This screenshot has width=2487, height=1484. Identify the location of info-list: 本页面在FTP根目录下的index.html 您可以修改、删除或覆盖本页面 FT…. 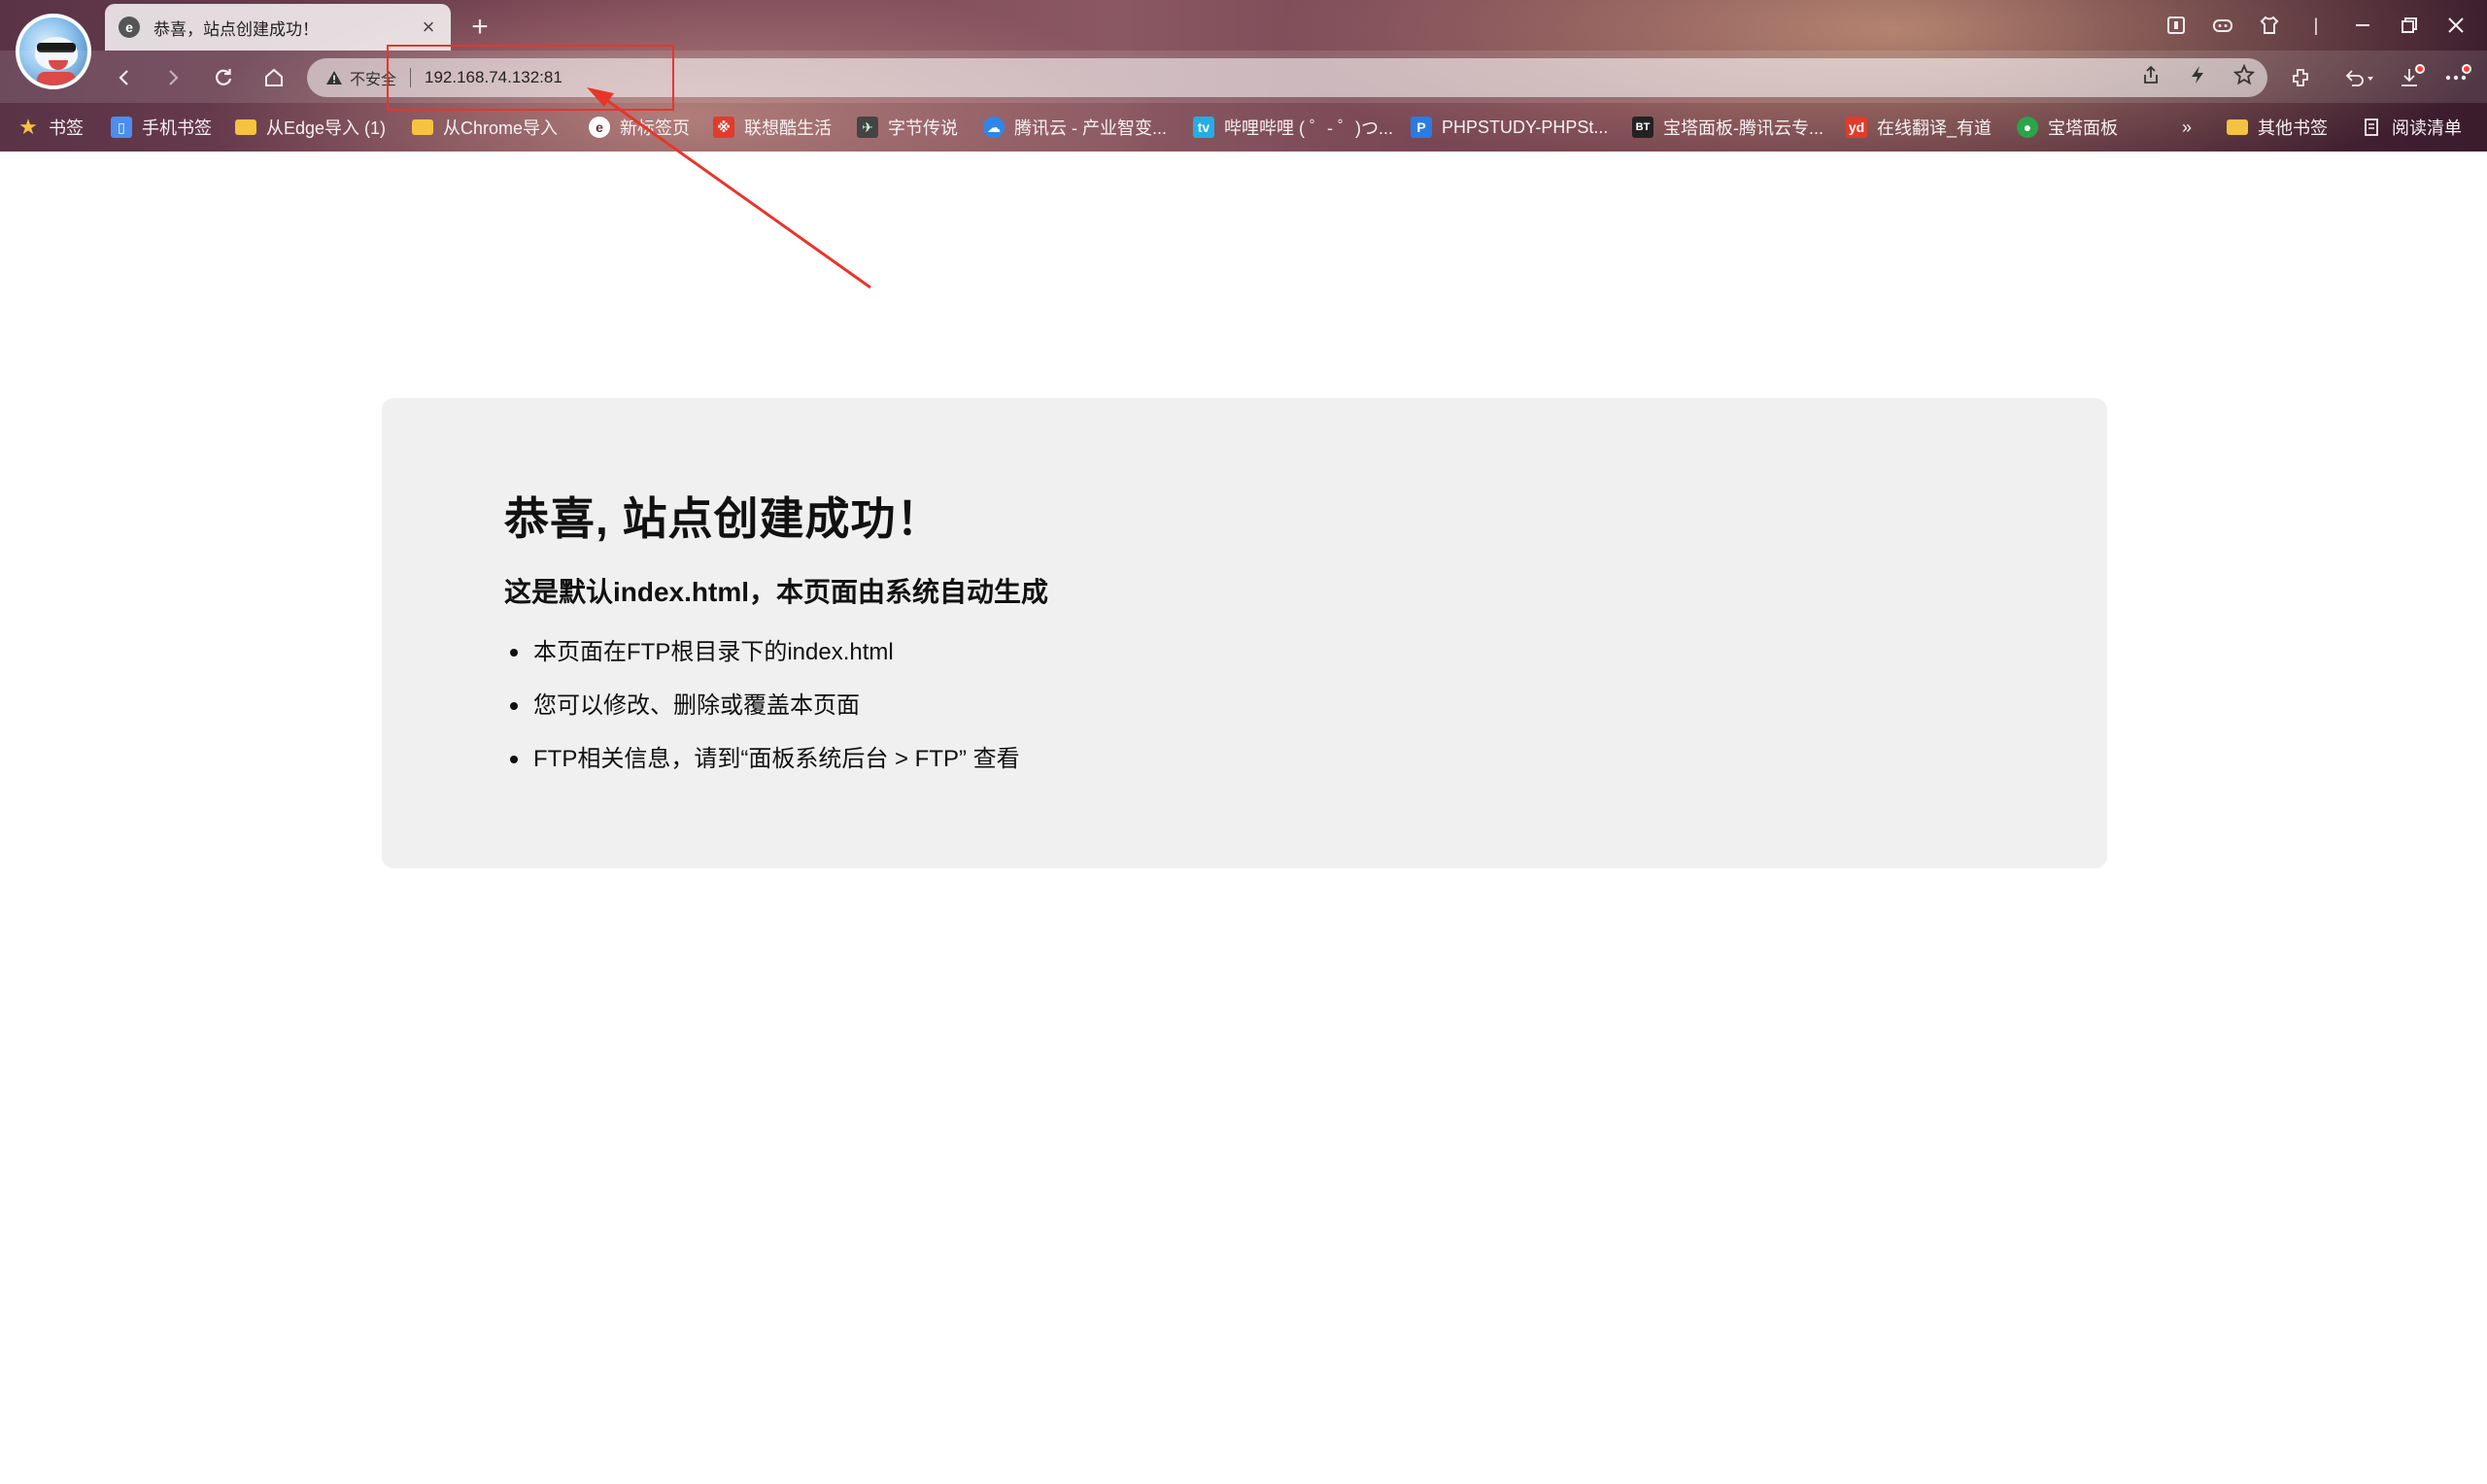
(762, 713).